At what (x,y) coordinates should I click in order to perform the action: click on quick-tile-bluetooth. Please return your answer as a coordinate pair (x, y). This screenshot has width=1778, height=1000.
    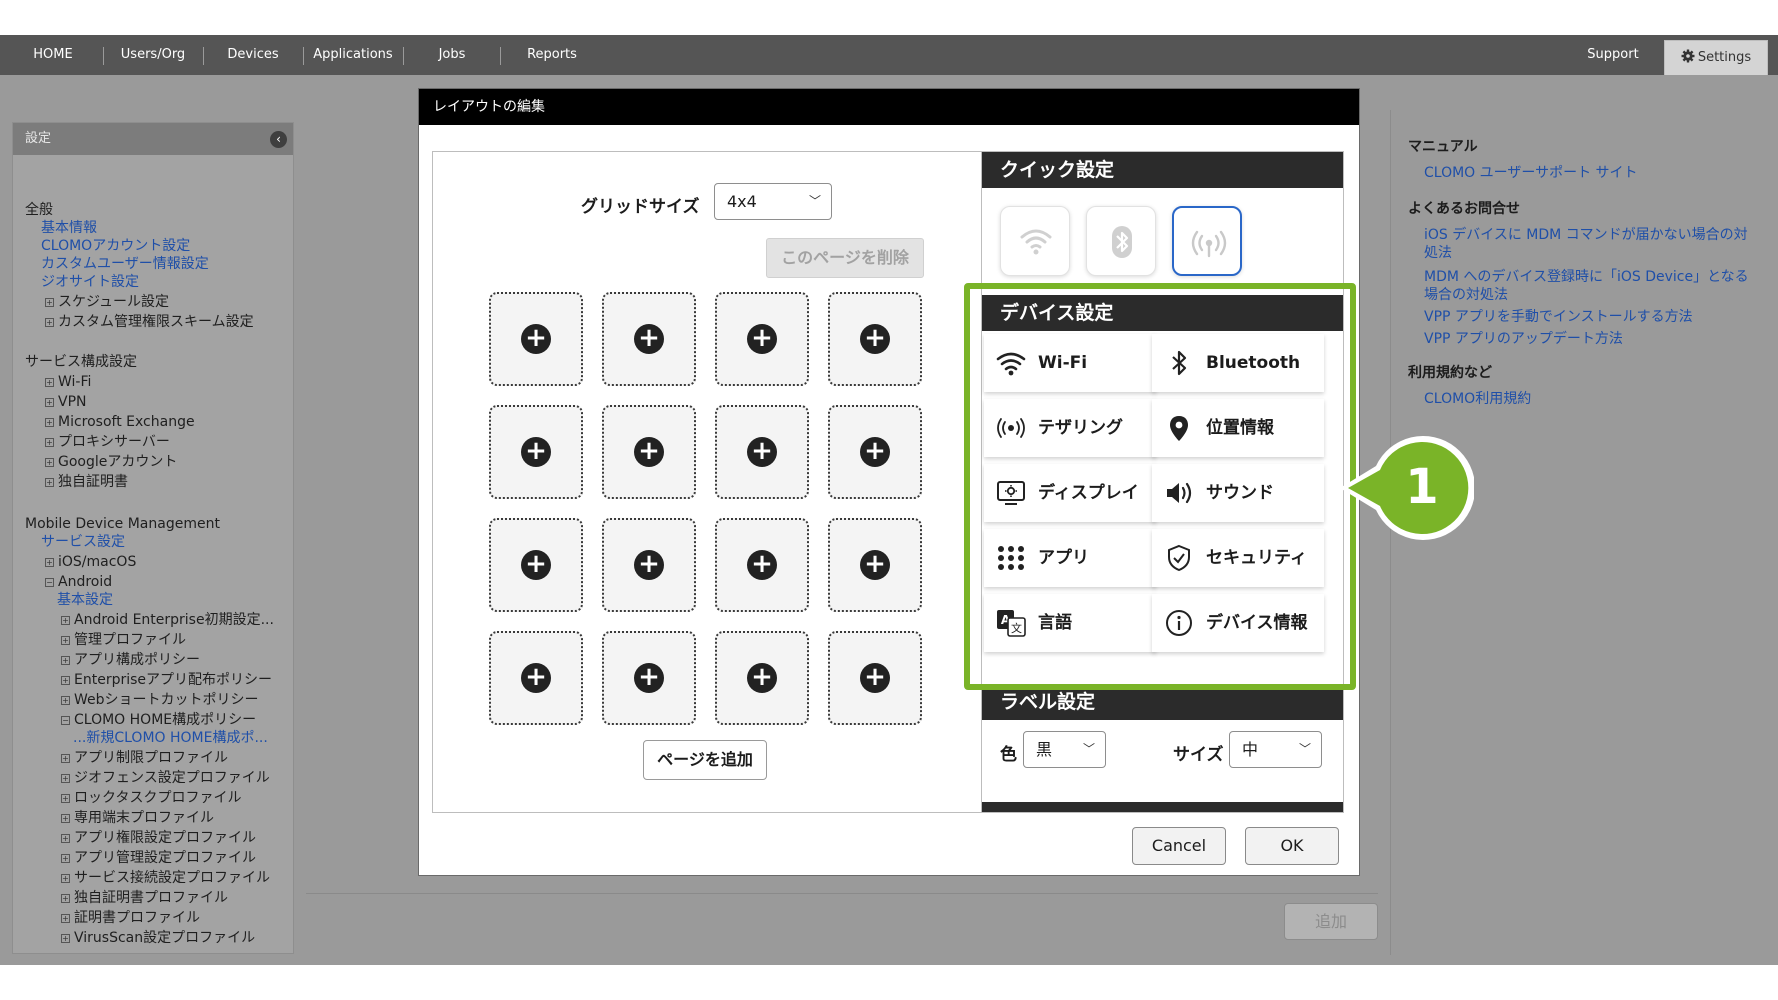
    Looking at the image, I should click on (1121, 241).